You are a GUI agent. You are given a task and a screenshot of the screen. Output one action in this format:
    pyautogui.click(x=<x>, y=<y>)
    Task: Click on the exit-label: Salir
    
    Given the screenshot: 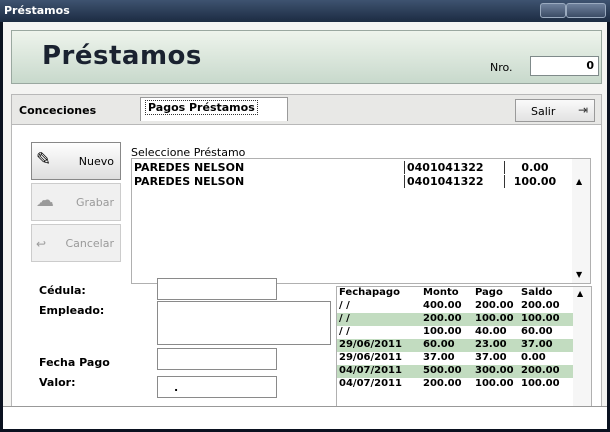 What is the action you would take?
    pyautogui.click(x=543, y=111)
    